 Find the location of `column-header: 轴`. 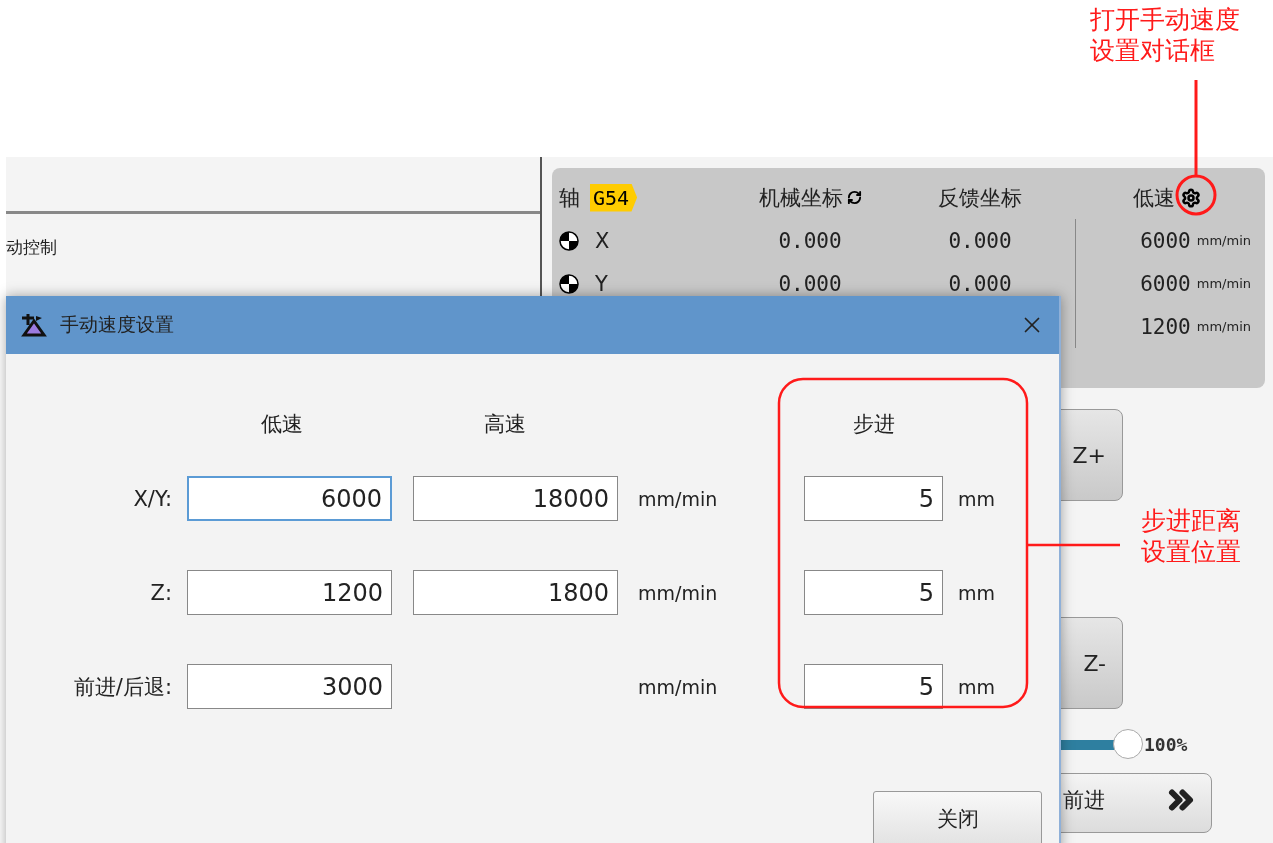

column-header: 轴 is located at coordinates (569, 198).